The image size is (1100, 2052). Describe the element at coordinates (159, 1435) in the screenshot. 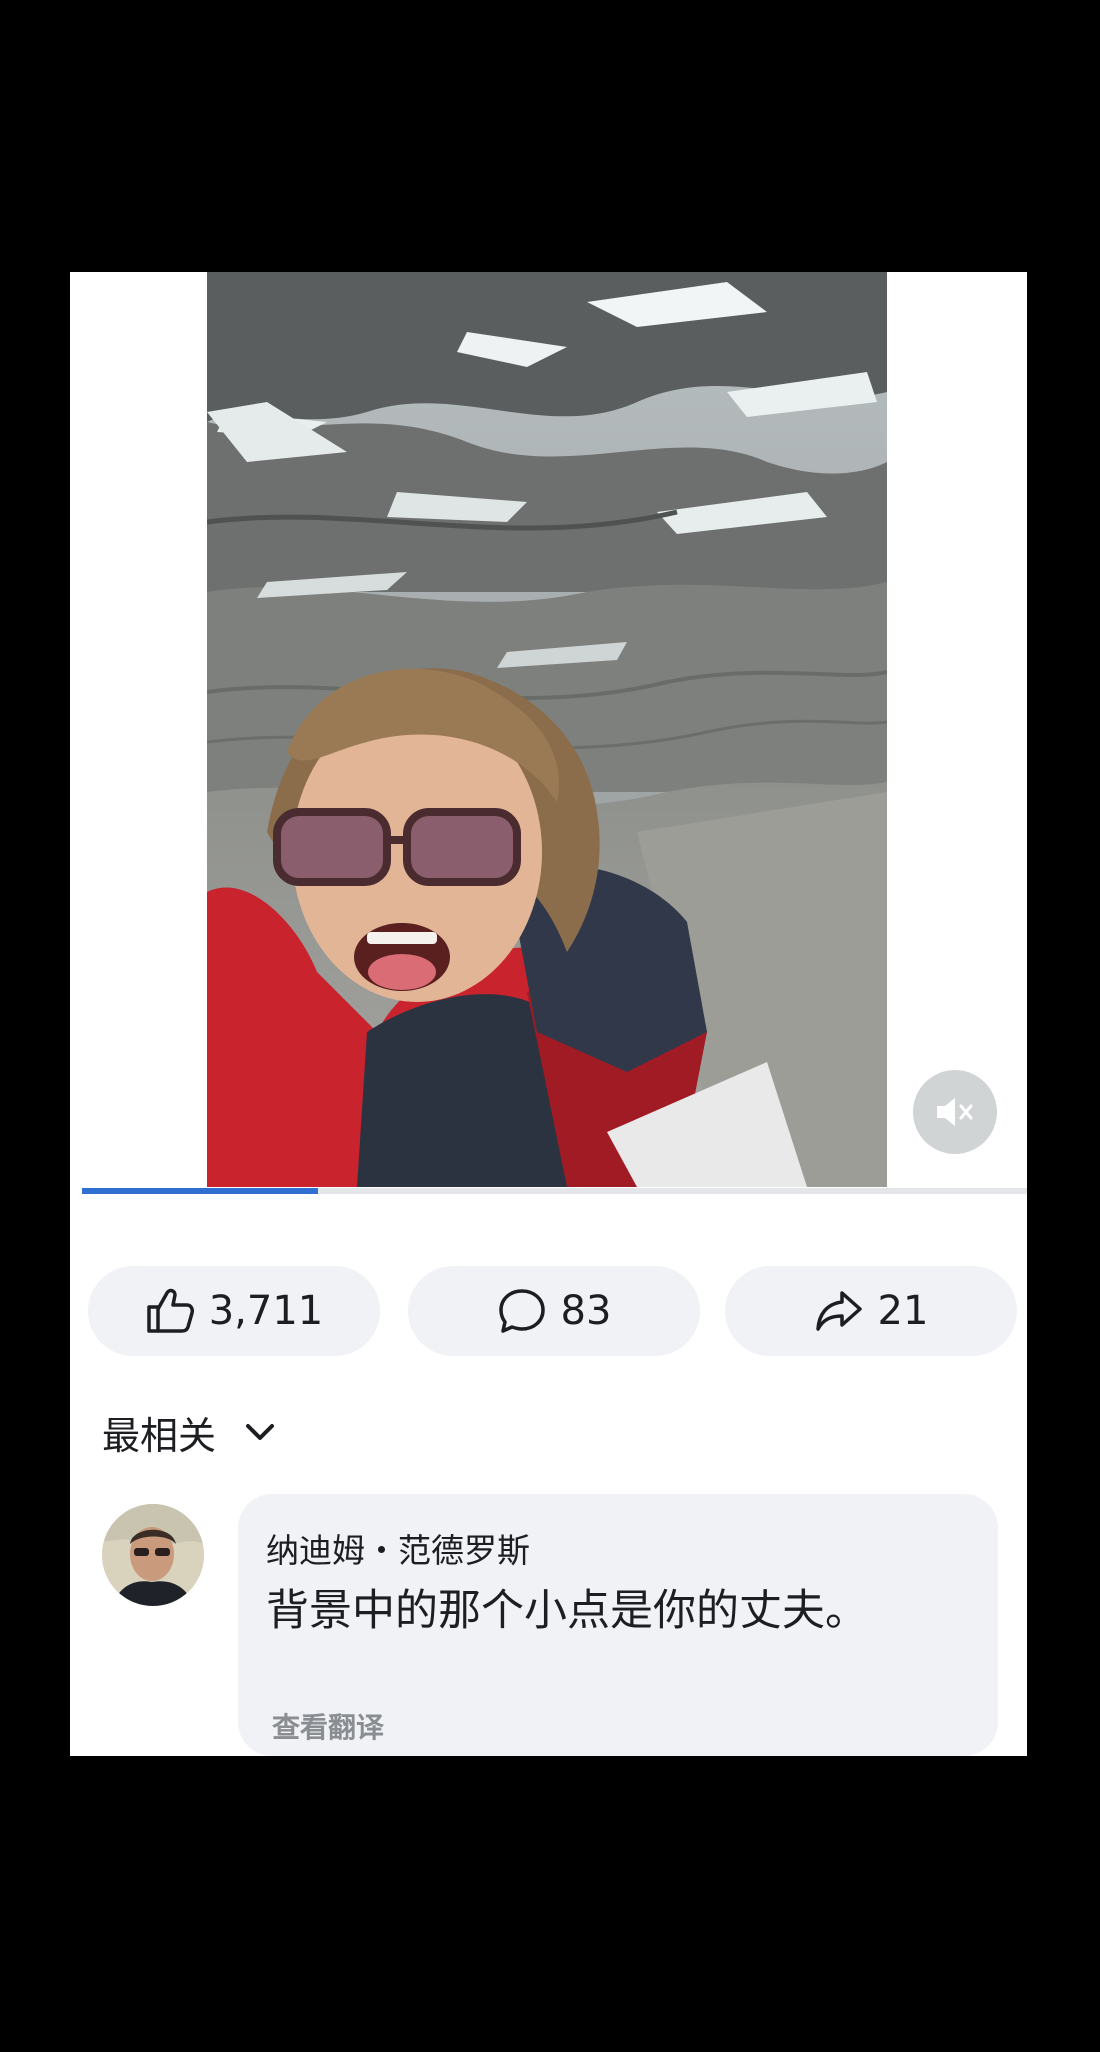

I see `sort-label: 最相关` at that location.